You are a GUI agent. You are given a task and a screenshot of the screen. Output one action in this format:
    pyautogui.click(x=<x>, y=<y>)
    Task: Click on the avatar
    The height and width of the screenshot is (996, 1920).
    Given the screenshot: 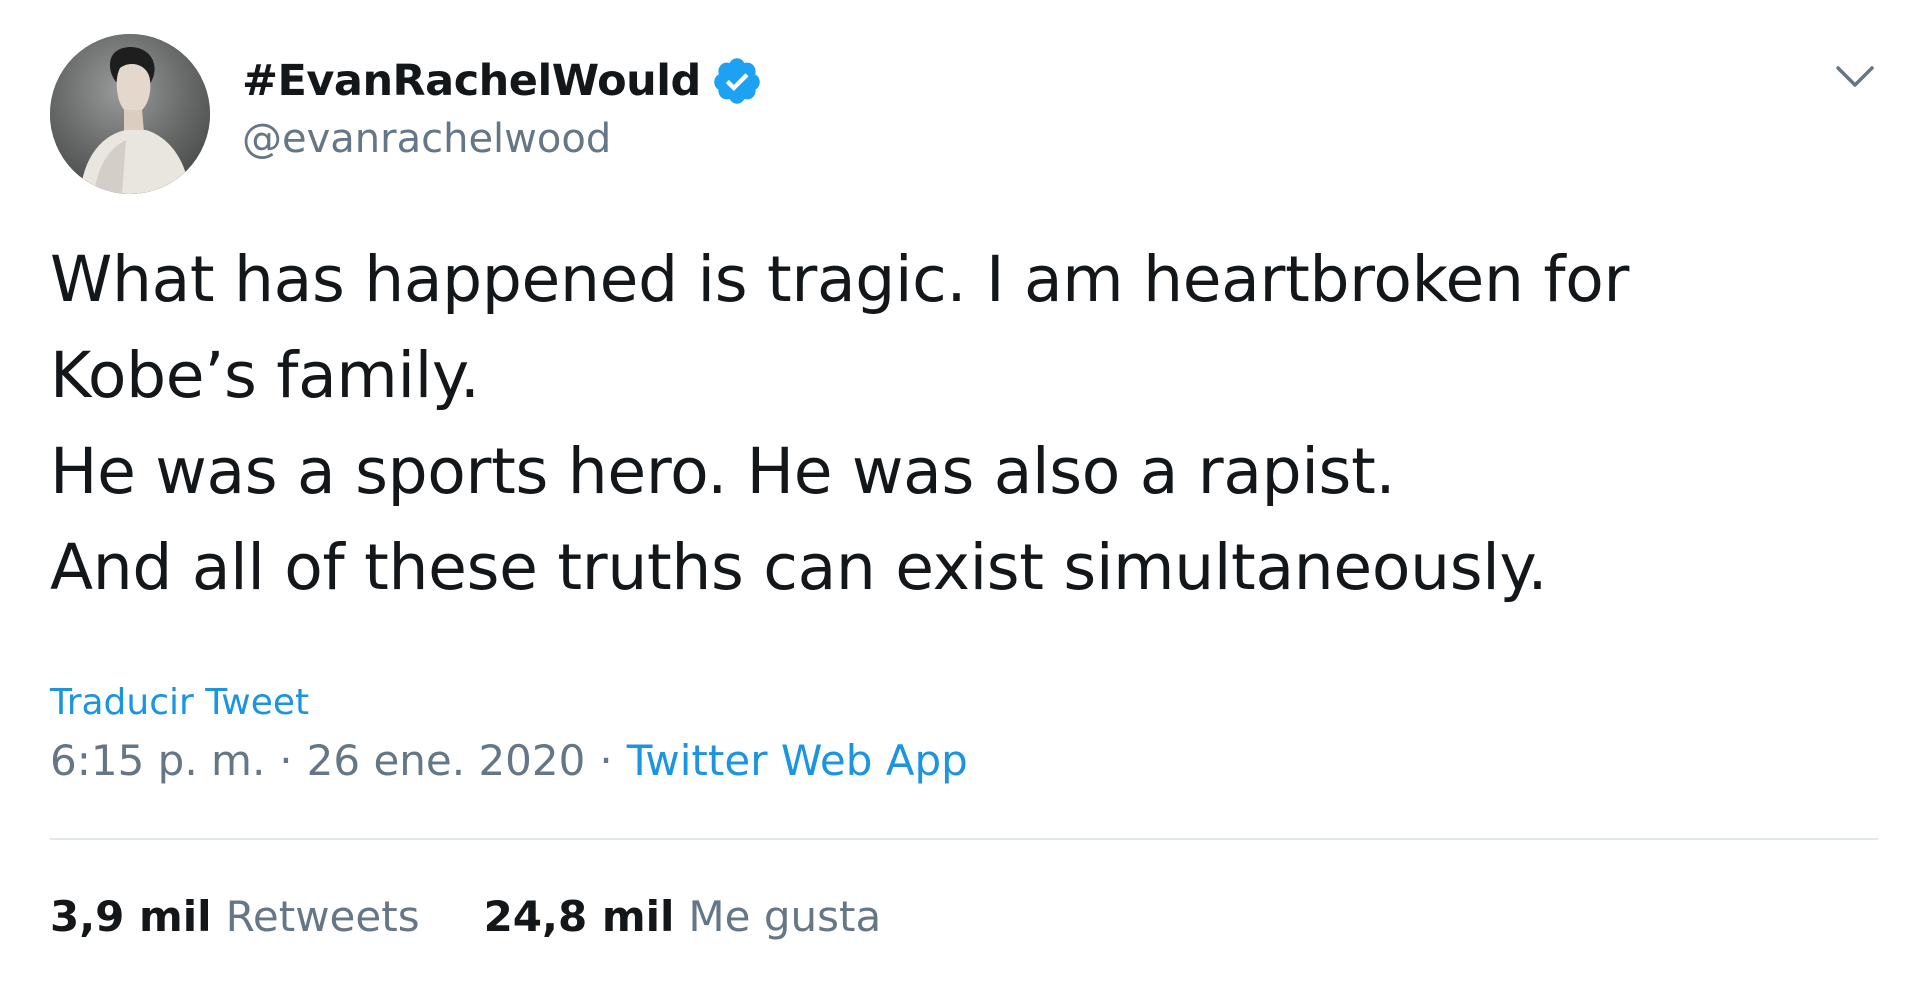 What is the action you would take?
    pyautogui.click(x=130, y=114)
    